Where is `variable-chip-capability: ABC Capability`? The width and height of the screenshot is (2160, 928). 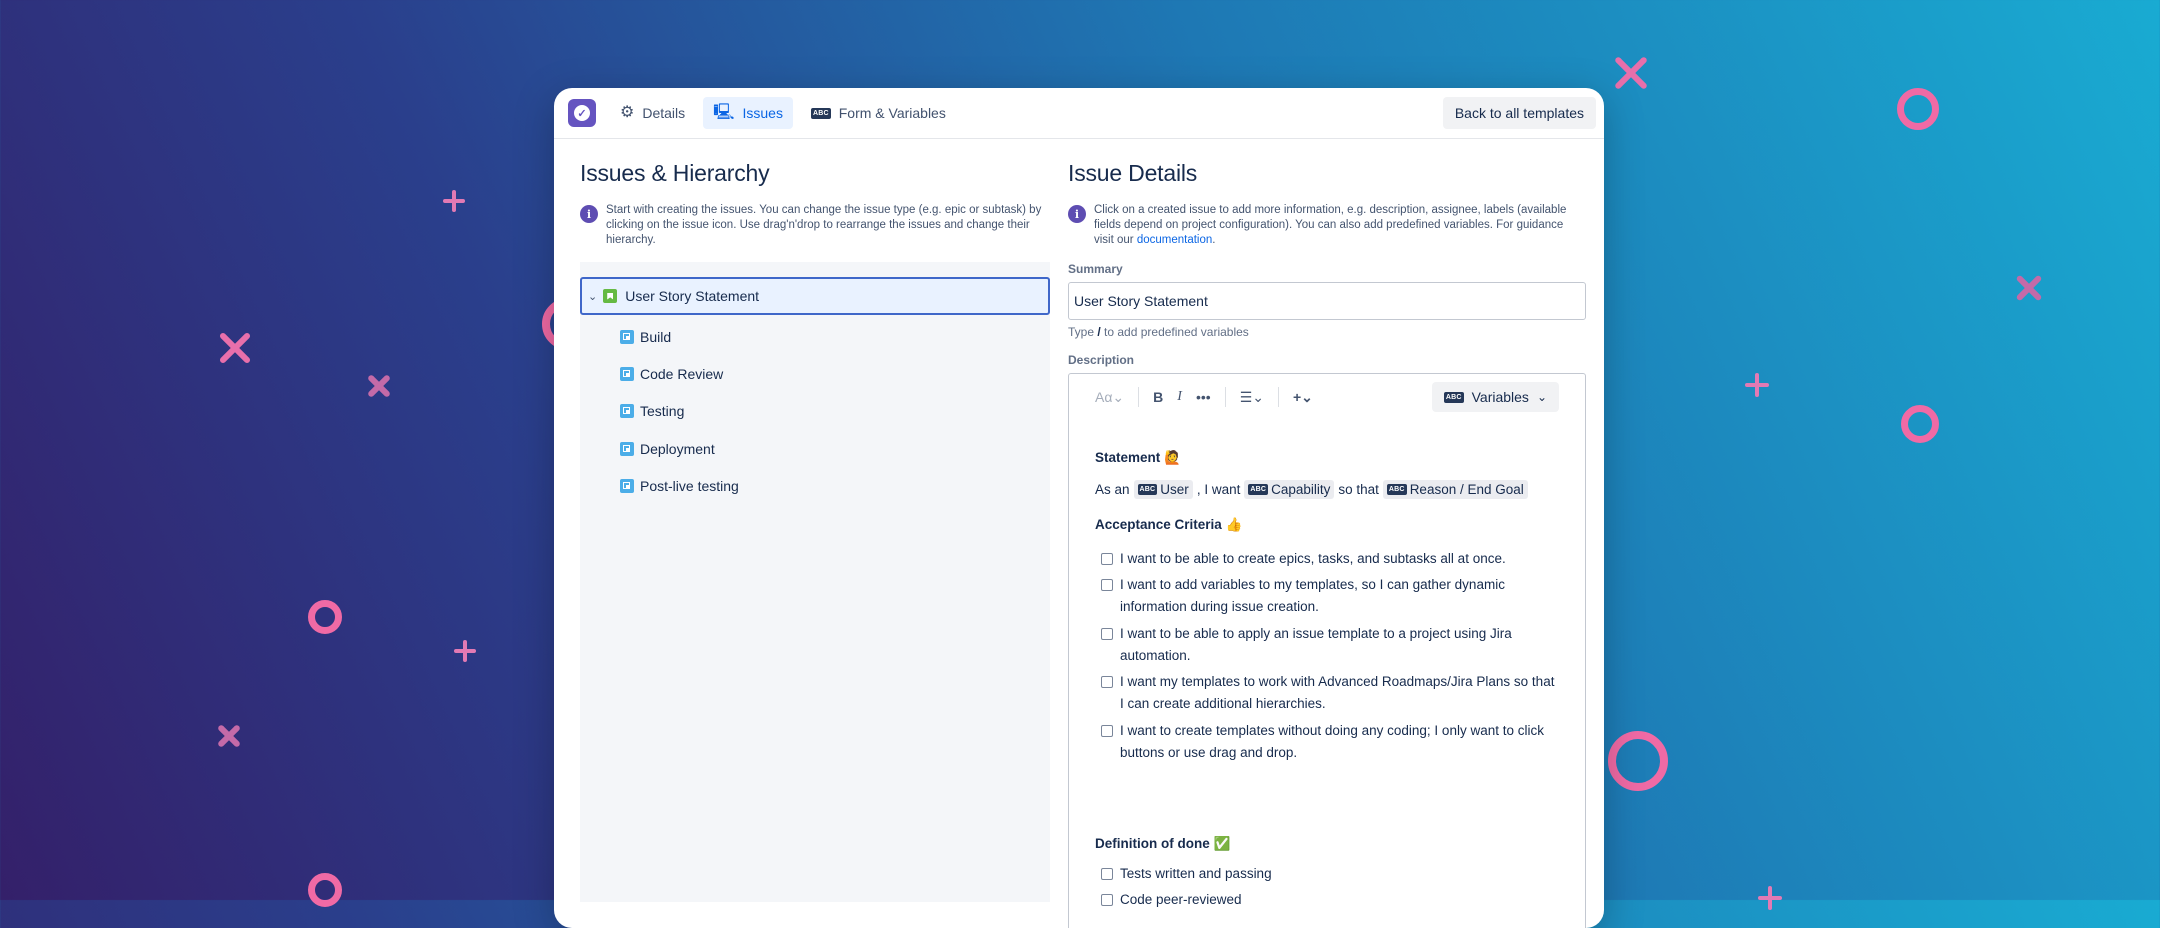 variable-chip-capability: ABC Capability is located at coordinates (1289, 489).